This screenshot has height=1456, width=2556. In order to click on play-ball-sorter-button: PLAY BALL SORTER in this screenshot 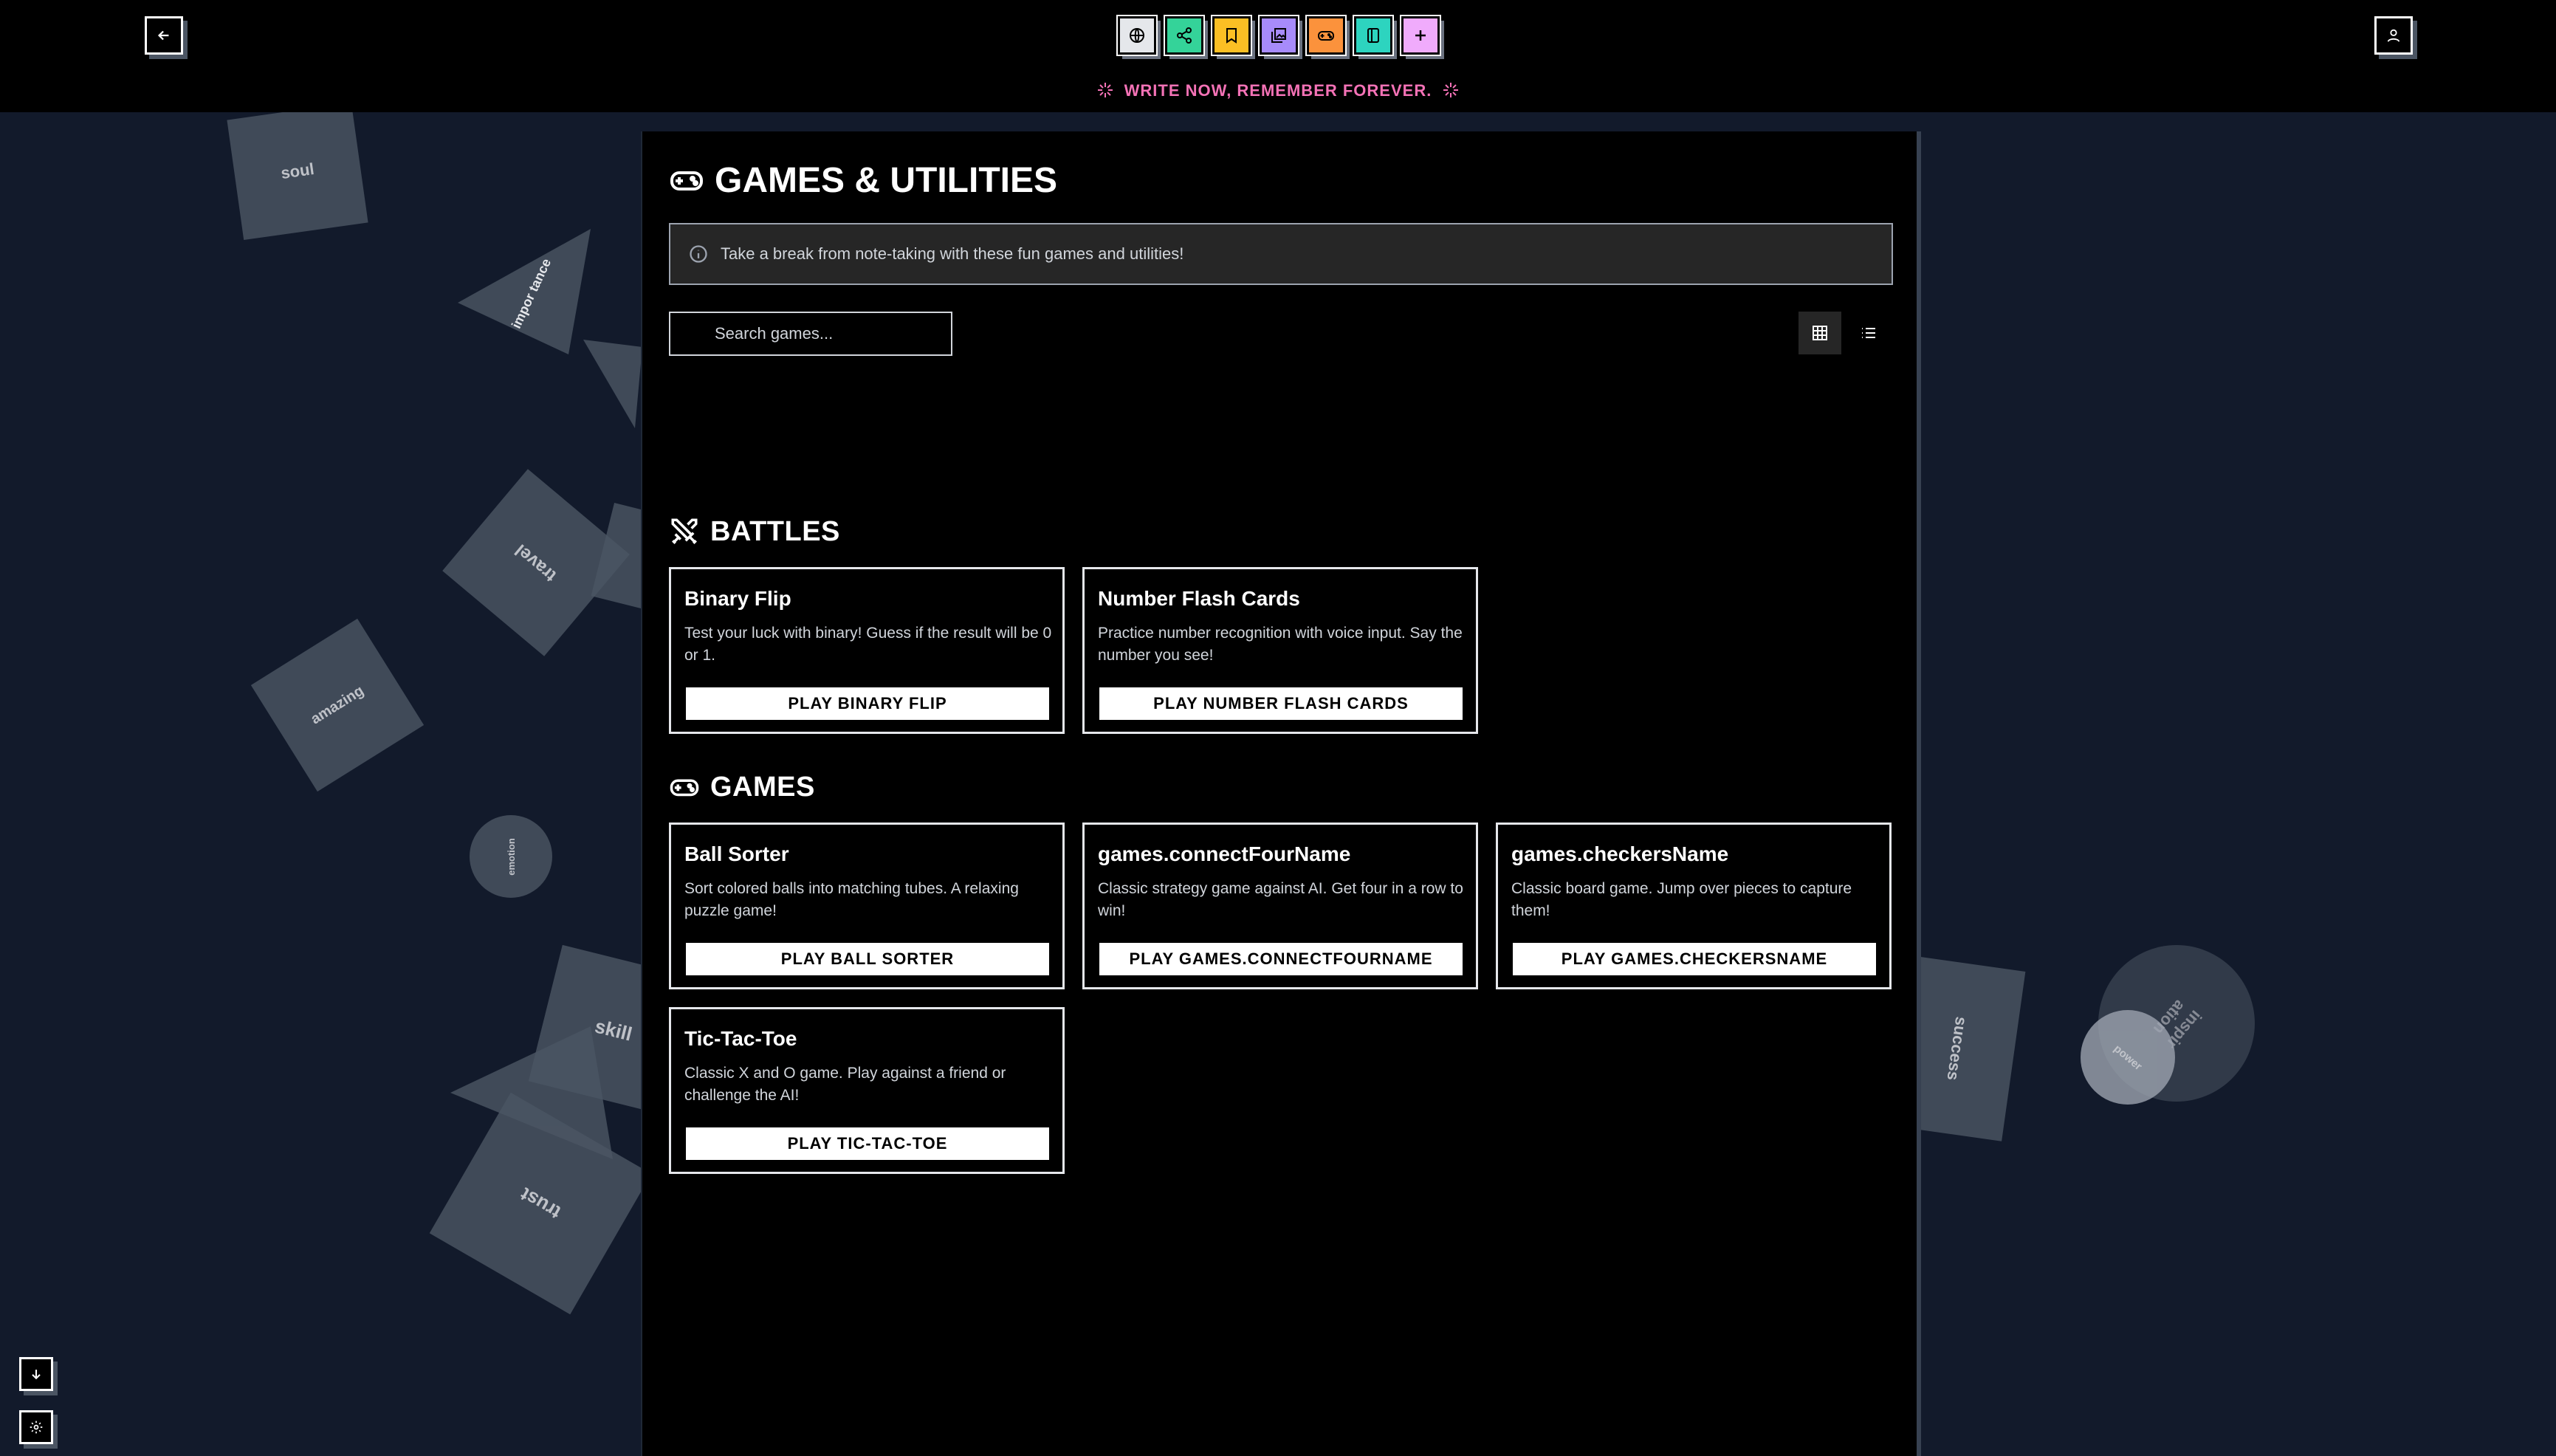, I will do `click(867, 959)`.